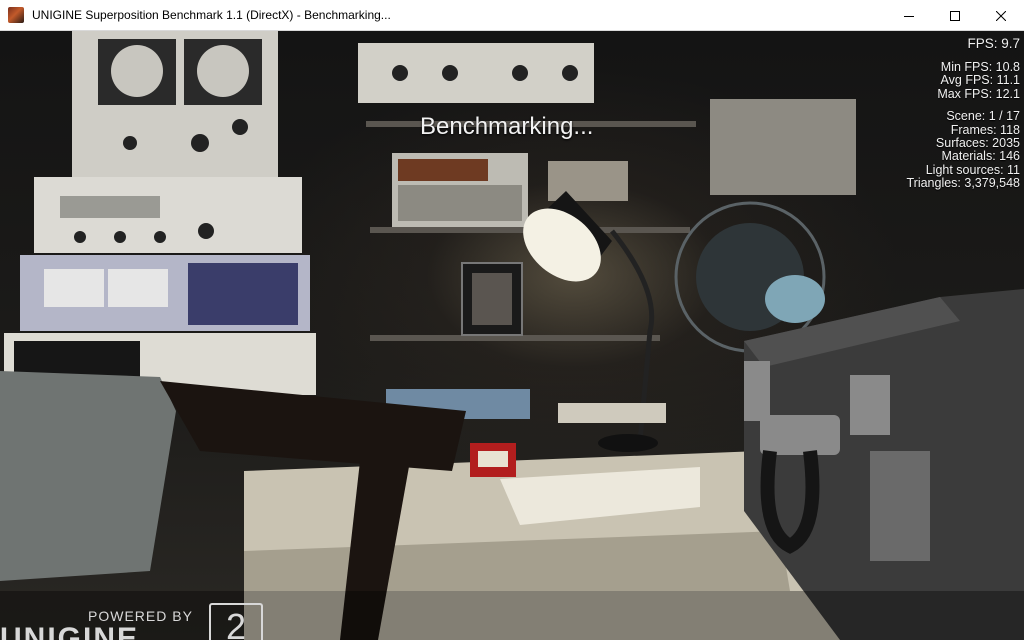 This screenshot has width=1024, height=640. What do you see at coordinates (963, 183) in the screenshot?
I see `triangles-counter: Triangles: 3,379,548` at bounding box center [963, 183].